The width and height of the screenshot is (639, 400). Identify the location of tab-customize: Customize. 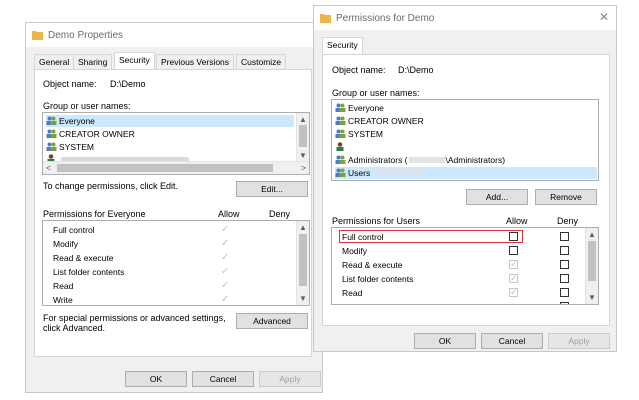
(261, 62).